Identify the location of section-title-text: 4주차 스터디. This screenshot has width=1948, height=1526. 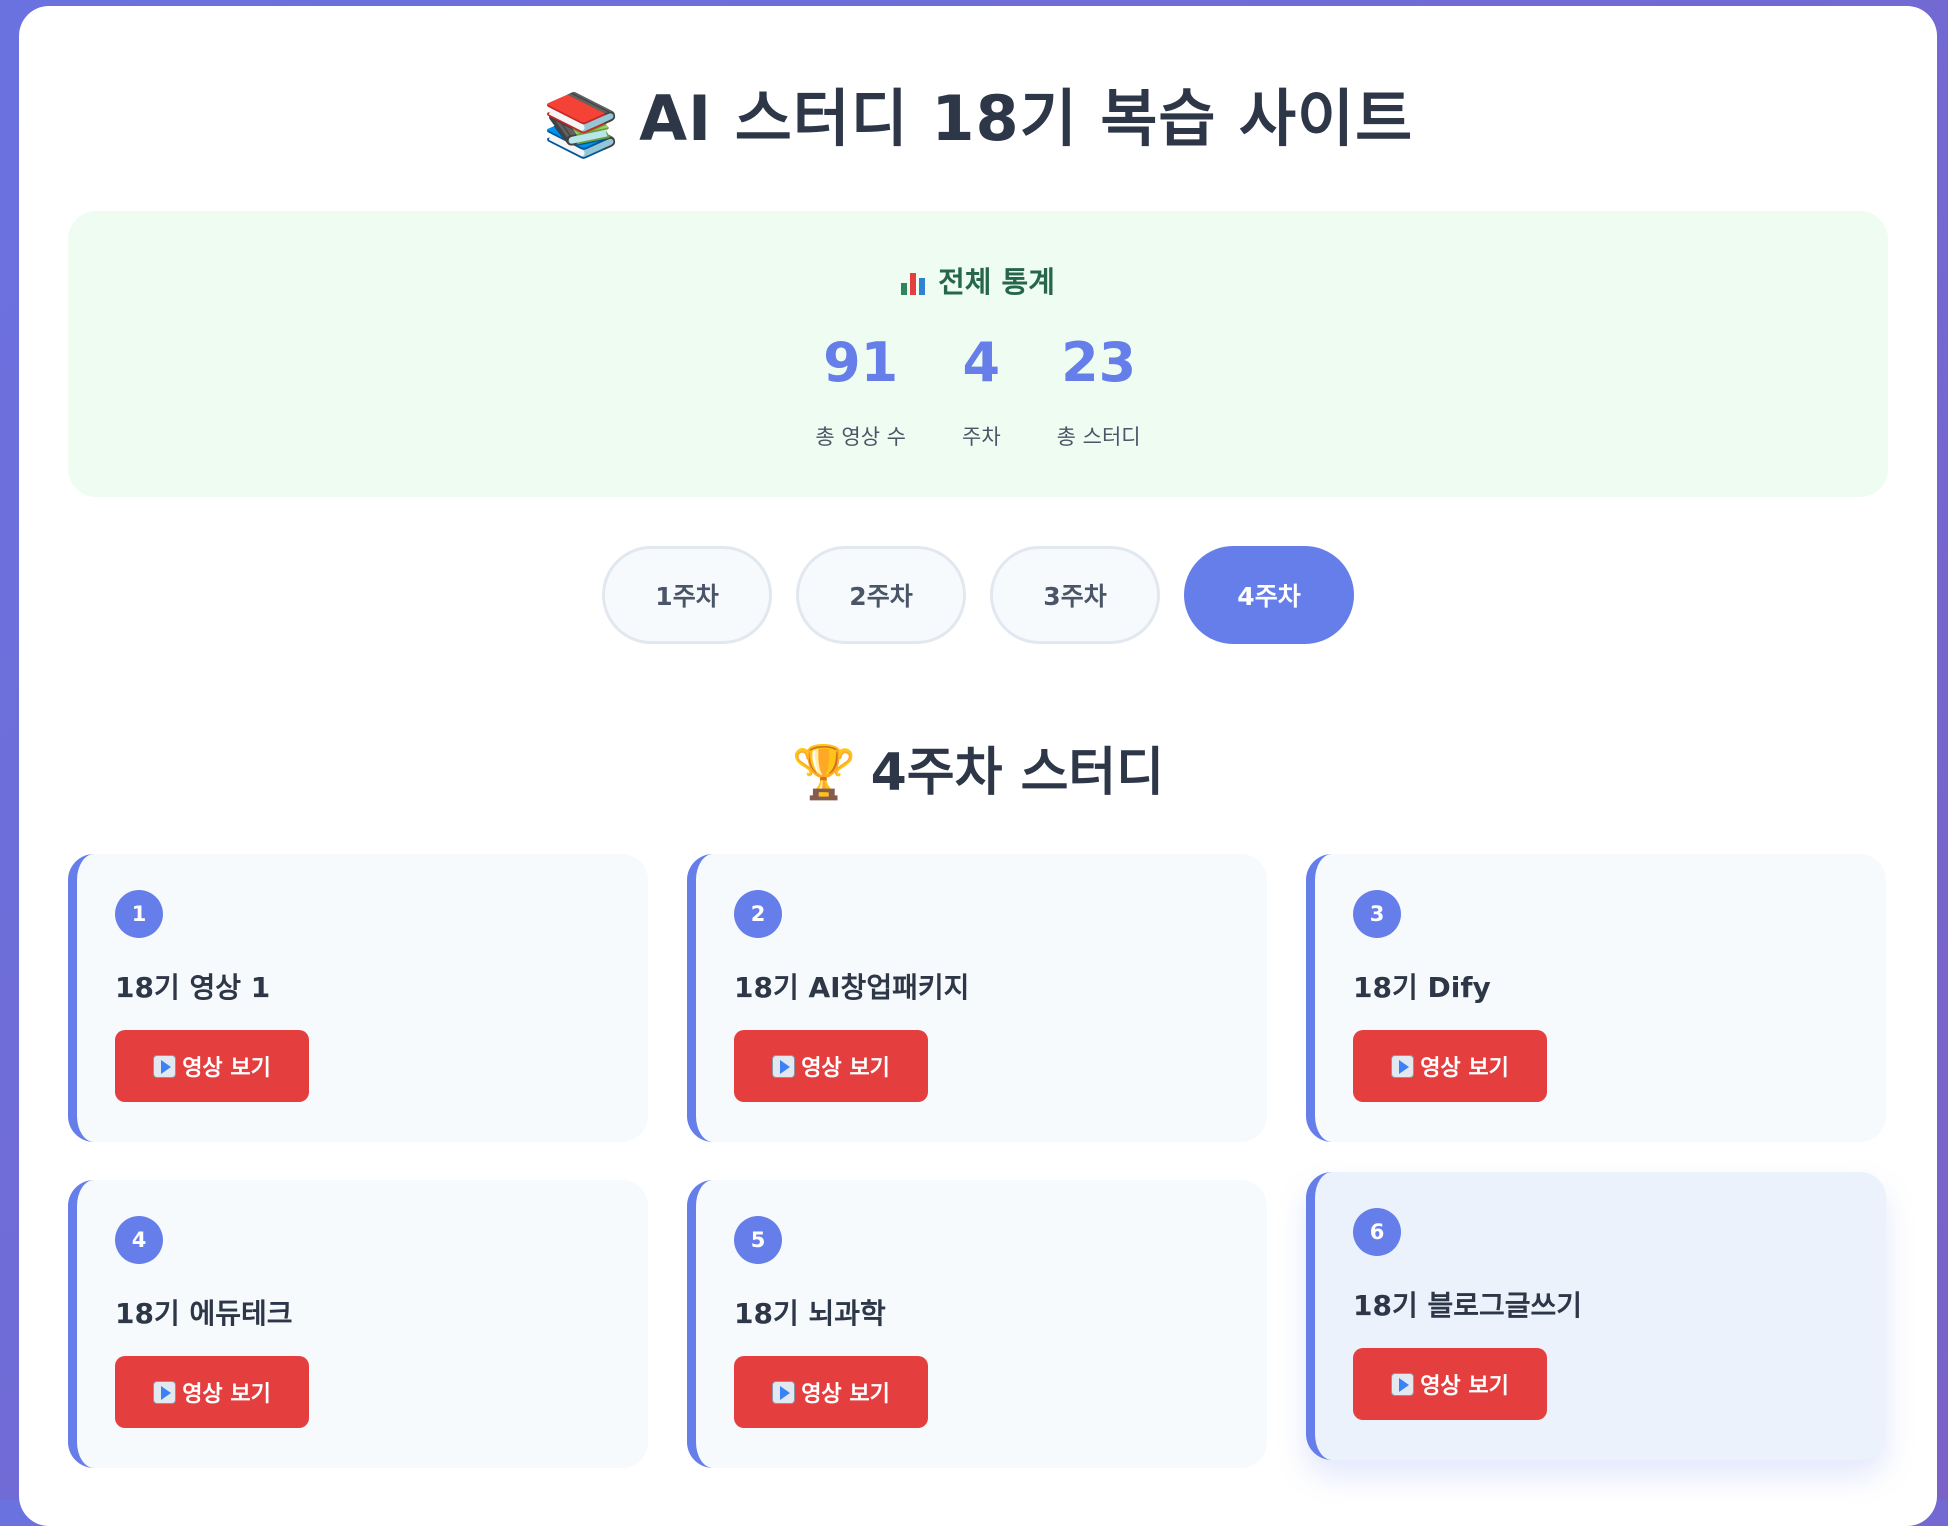
(1017, 773).